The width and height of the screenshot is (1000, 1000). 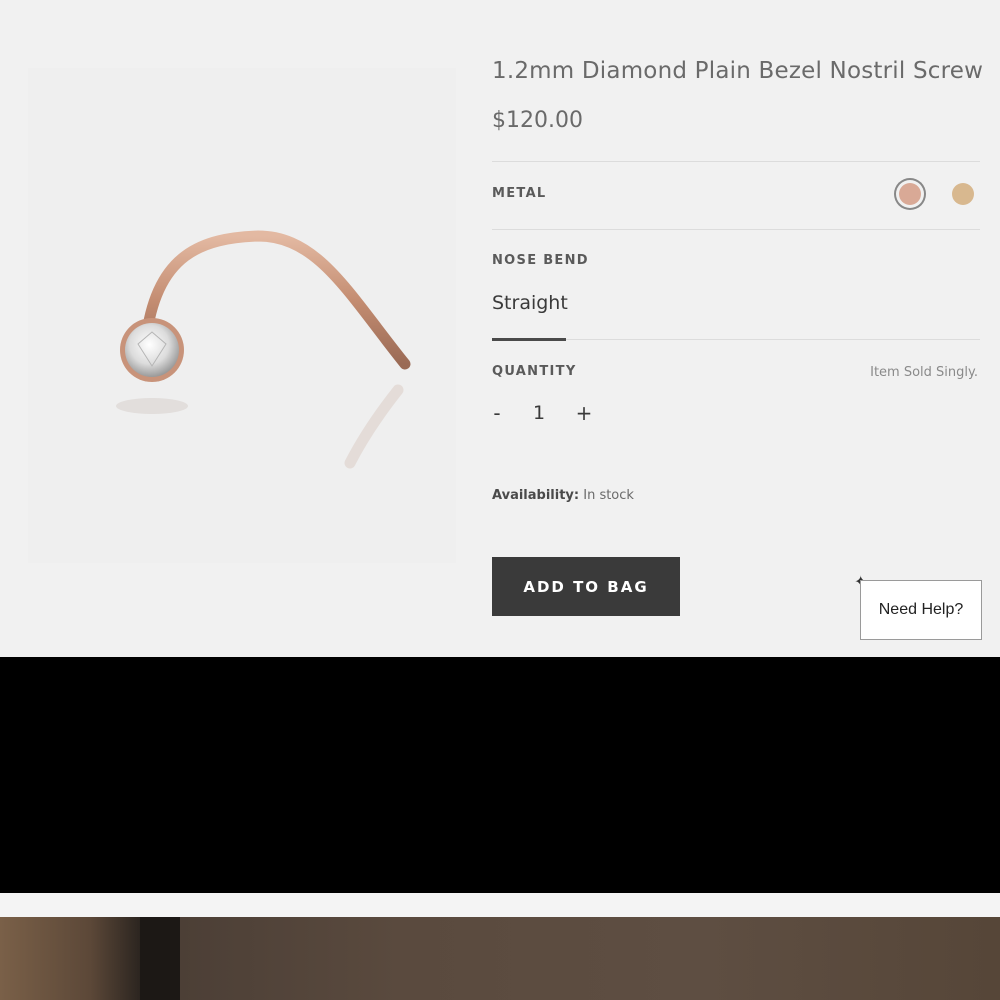 I want to click on quantity-increment-button: +, so click(x=584, y=413).